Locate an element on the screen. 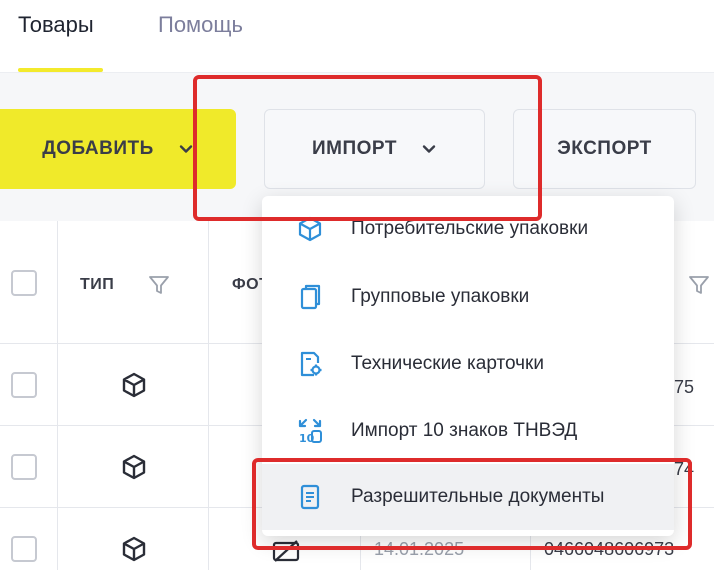  document-icon is located at coordinates (310, 497).